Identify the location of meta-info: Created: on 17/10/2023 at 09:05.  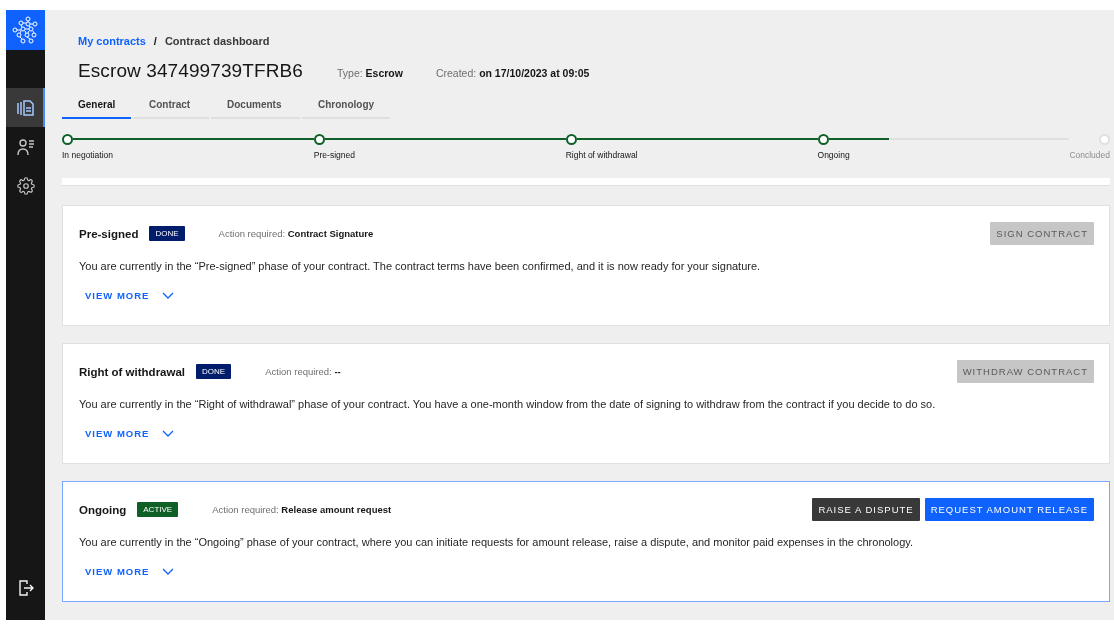
(512, 73).